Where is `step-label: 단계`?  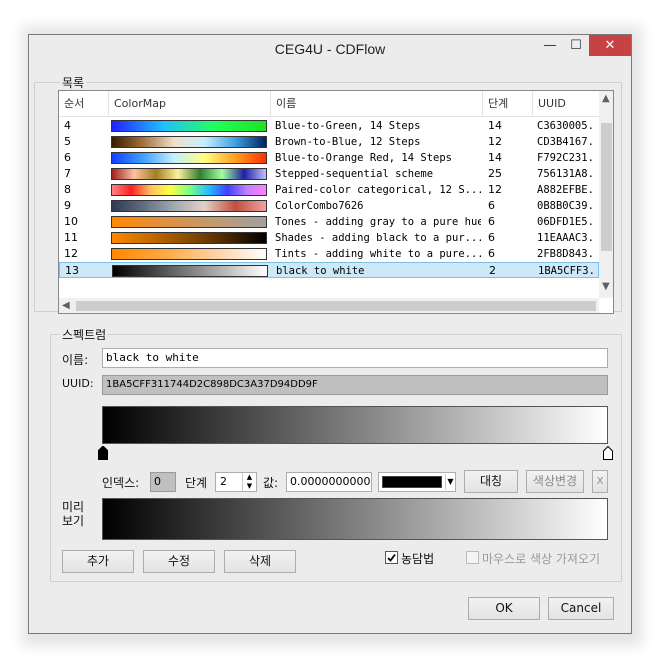 step-label: 단계 is located at coordinates (196, 483).